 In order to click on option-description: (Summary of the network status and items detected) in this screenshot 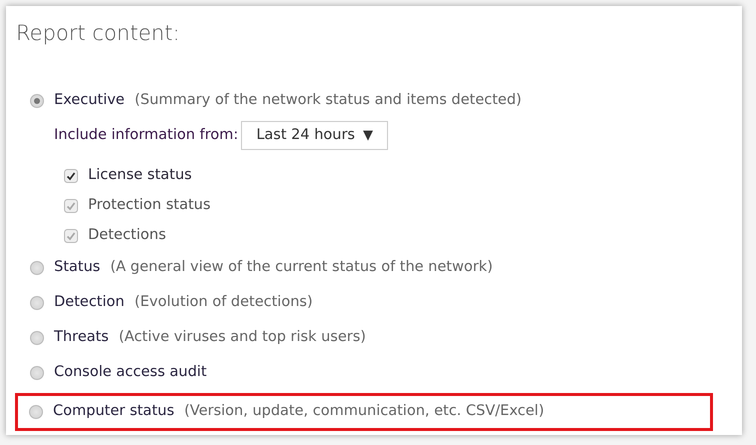, I will do `click(328, 100)`.